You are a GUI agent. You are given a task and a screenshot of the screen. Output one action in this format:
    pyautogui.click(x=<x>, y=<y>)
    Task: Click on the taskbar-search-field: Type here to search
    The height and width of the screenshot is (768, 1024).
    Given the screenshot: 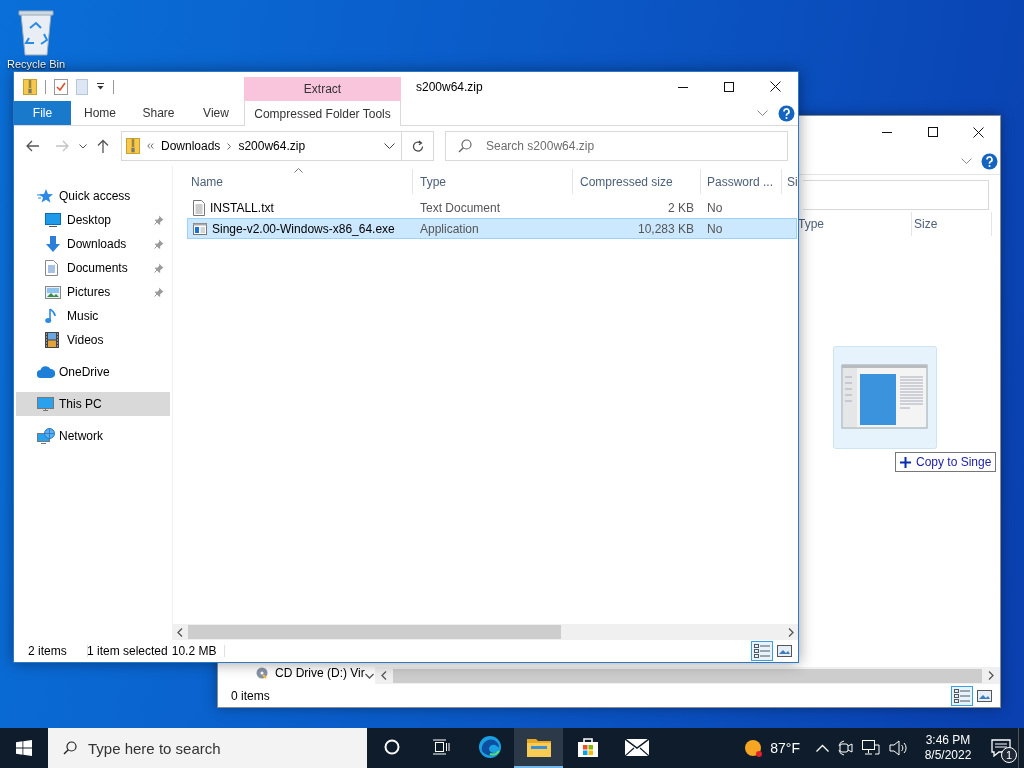 What is the action you would take?
    pyautogui.click(x=207, y=748)
    